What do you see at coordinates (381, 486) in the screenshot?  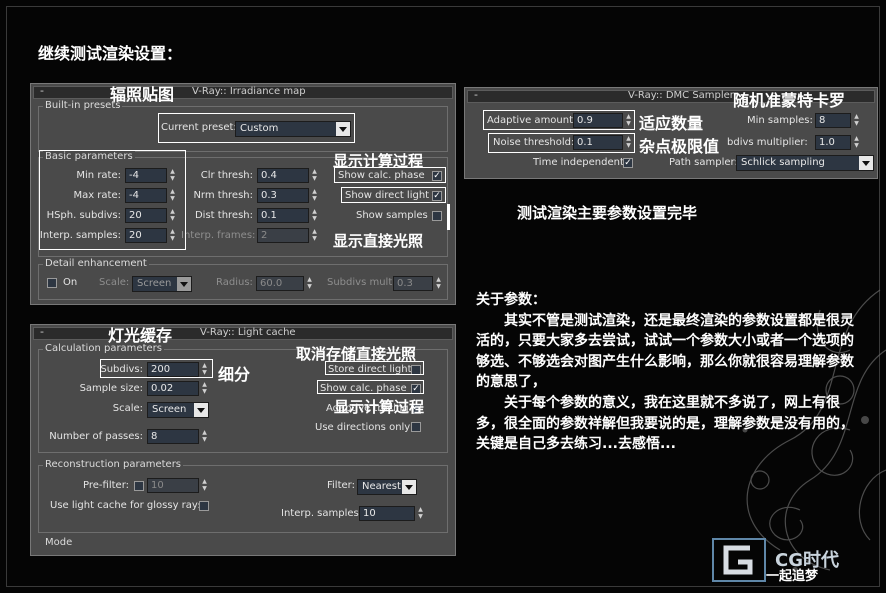 I see `filter-value: Nearest` at bounding box center [381, 486].